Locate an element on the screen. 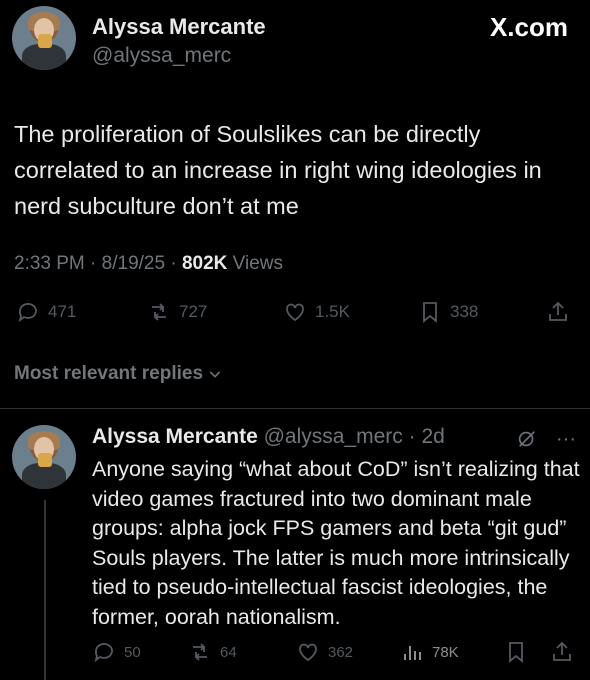 This screenshot has height=680, width=590. reply-sort-label: Most relevant replies is located at coordinates (109, 373).